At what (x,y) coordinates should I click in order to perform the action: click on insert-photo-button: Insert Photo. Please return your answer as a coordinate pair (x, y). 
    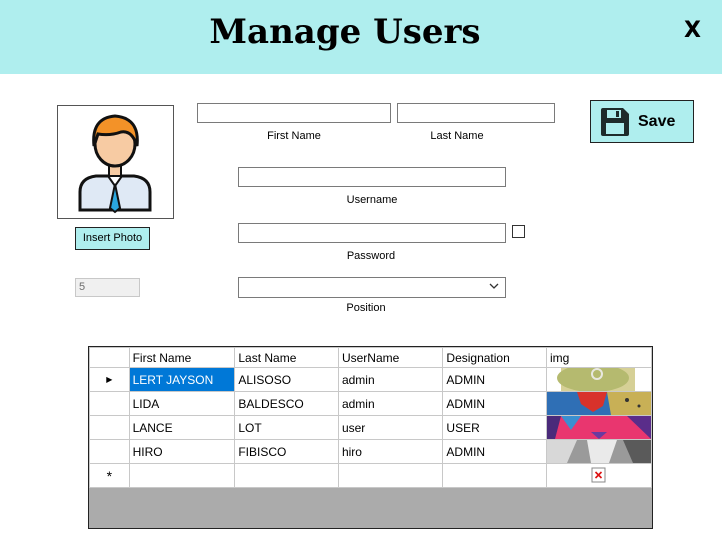
    Looking at the image, I should click on (112, 238).